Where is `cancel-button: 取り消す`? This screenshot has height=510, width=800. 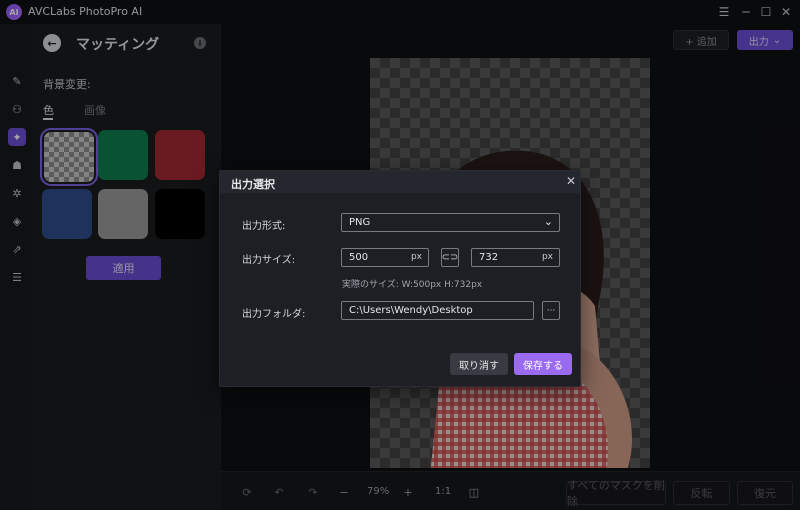
cancel-button: 取り消す is located at coordinates (479, 364).